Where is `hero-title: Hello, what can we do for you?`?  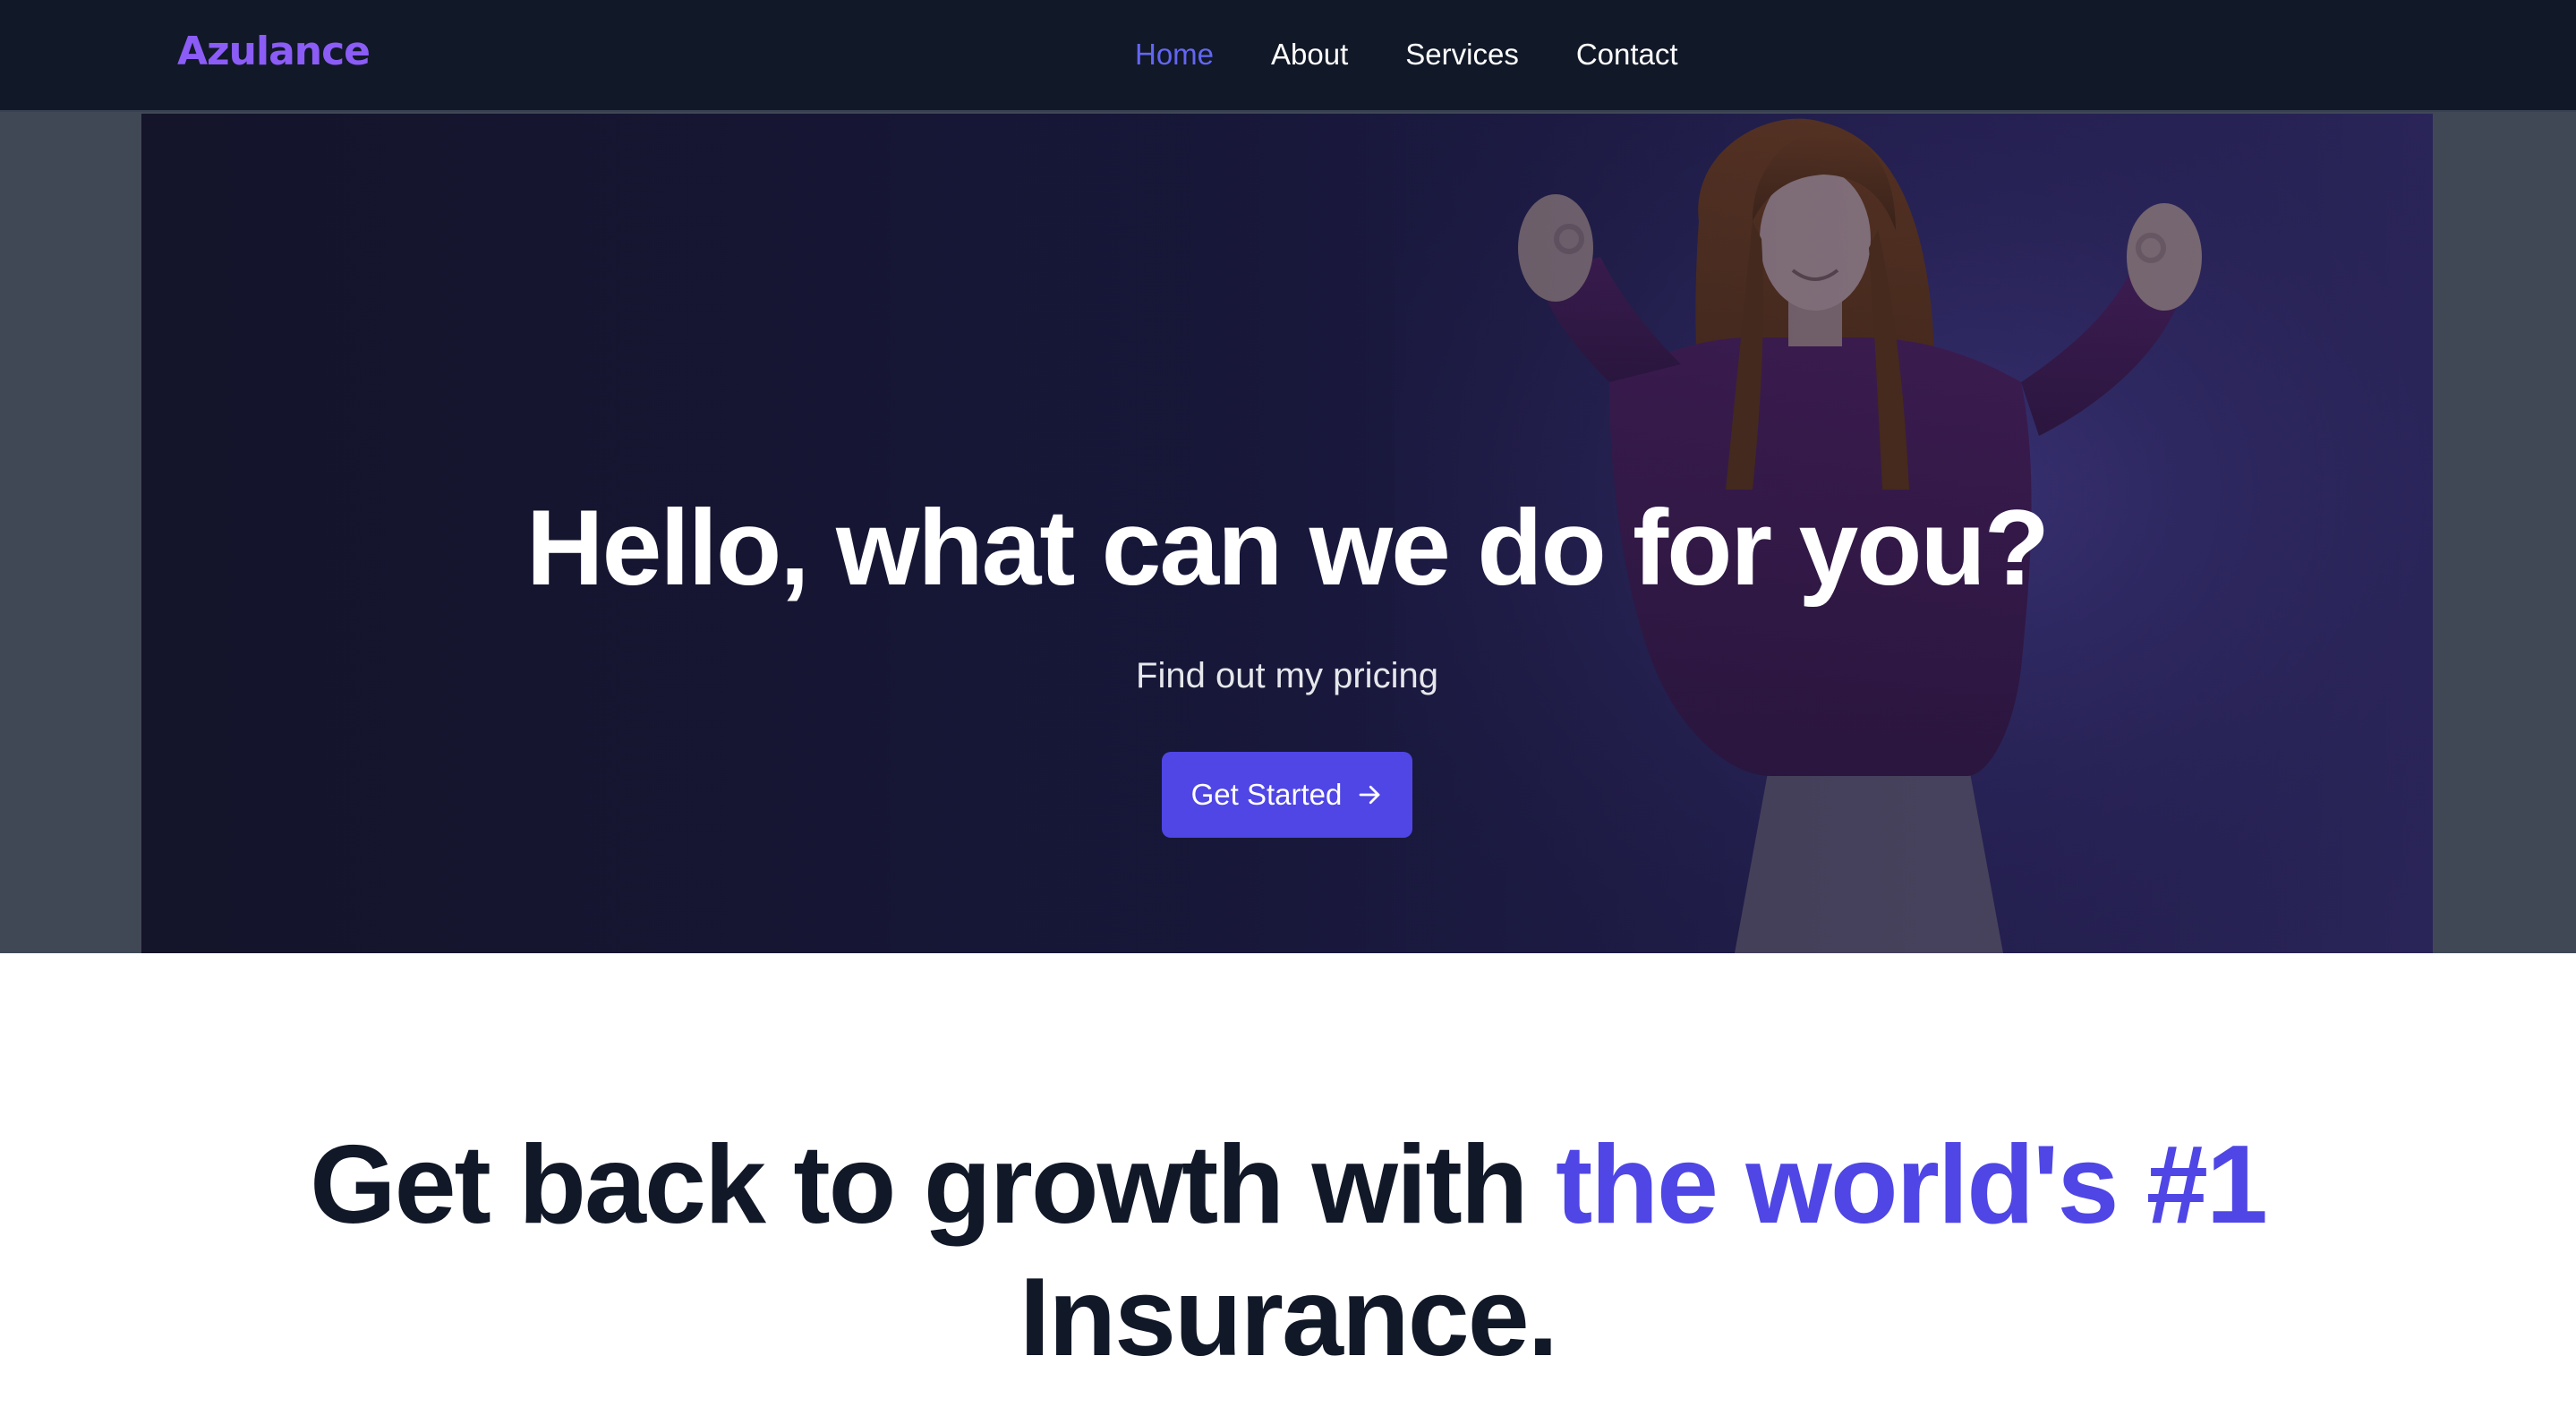 hero-title: Hello, what can we do for you? is located at coordinates (1287, 548).